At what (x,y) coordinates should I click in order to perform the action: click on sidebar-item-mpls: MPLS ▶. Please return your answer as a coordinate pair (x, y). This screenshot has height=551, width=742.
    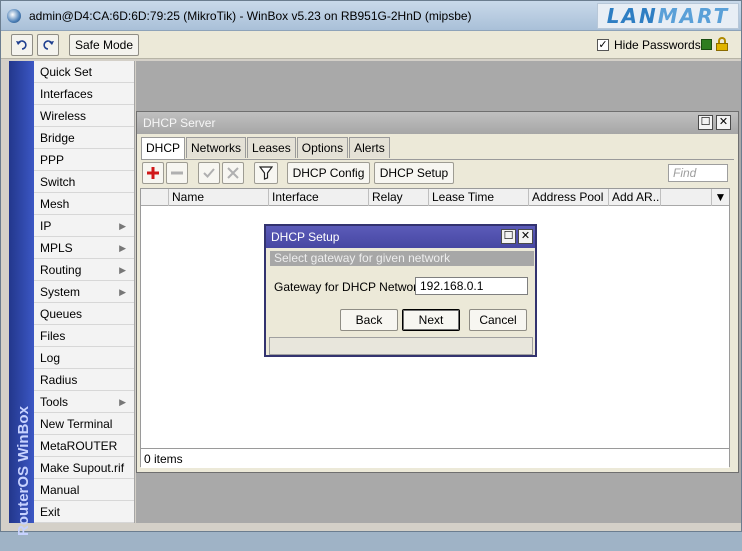
    Looking at the image, I should click on (84, 248).